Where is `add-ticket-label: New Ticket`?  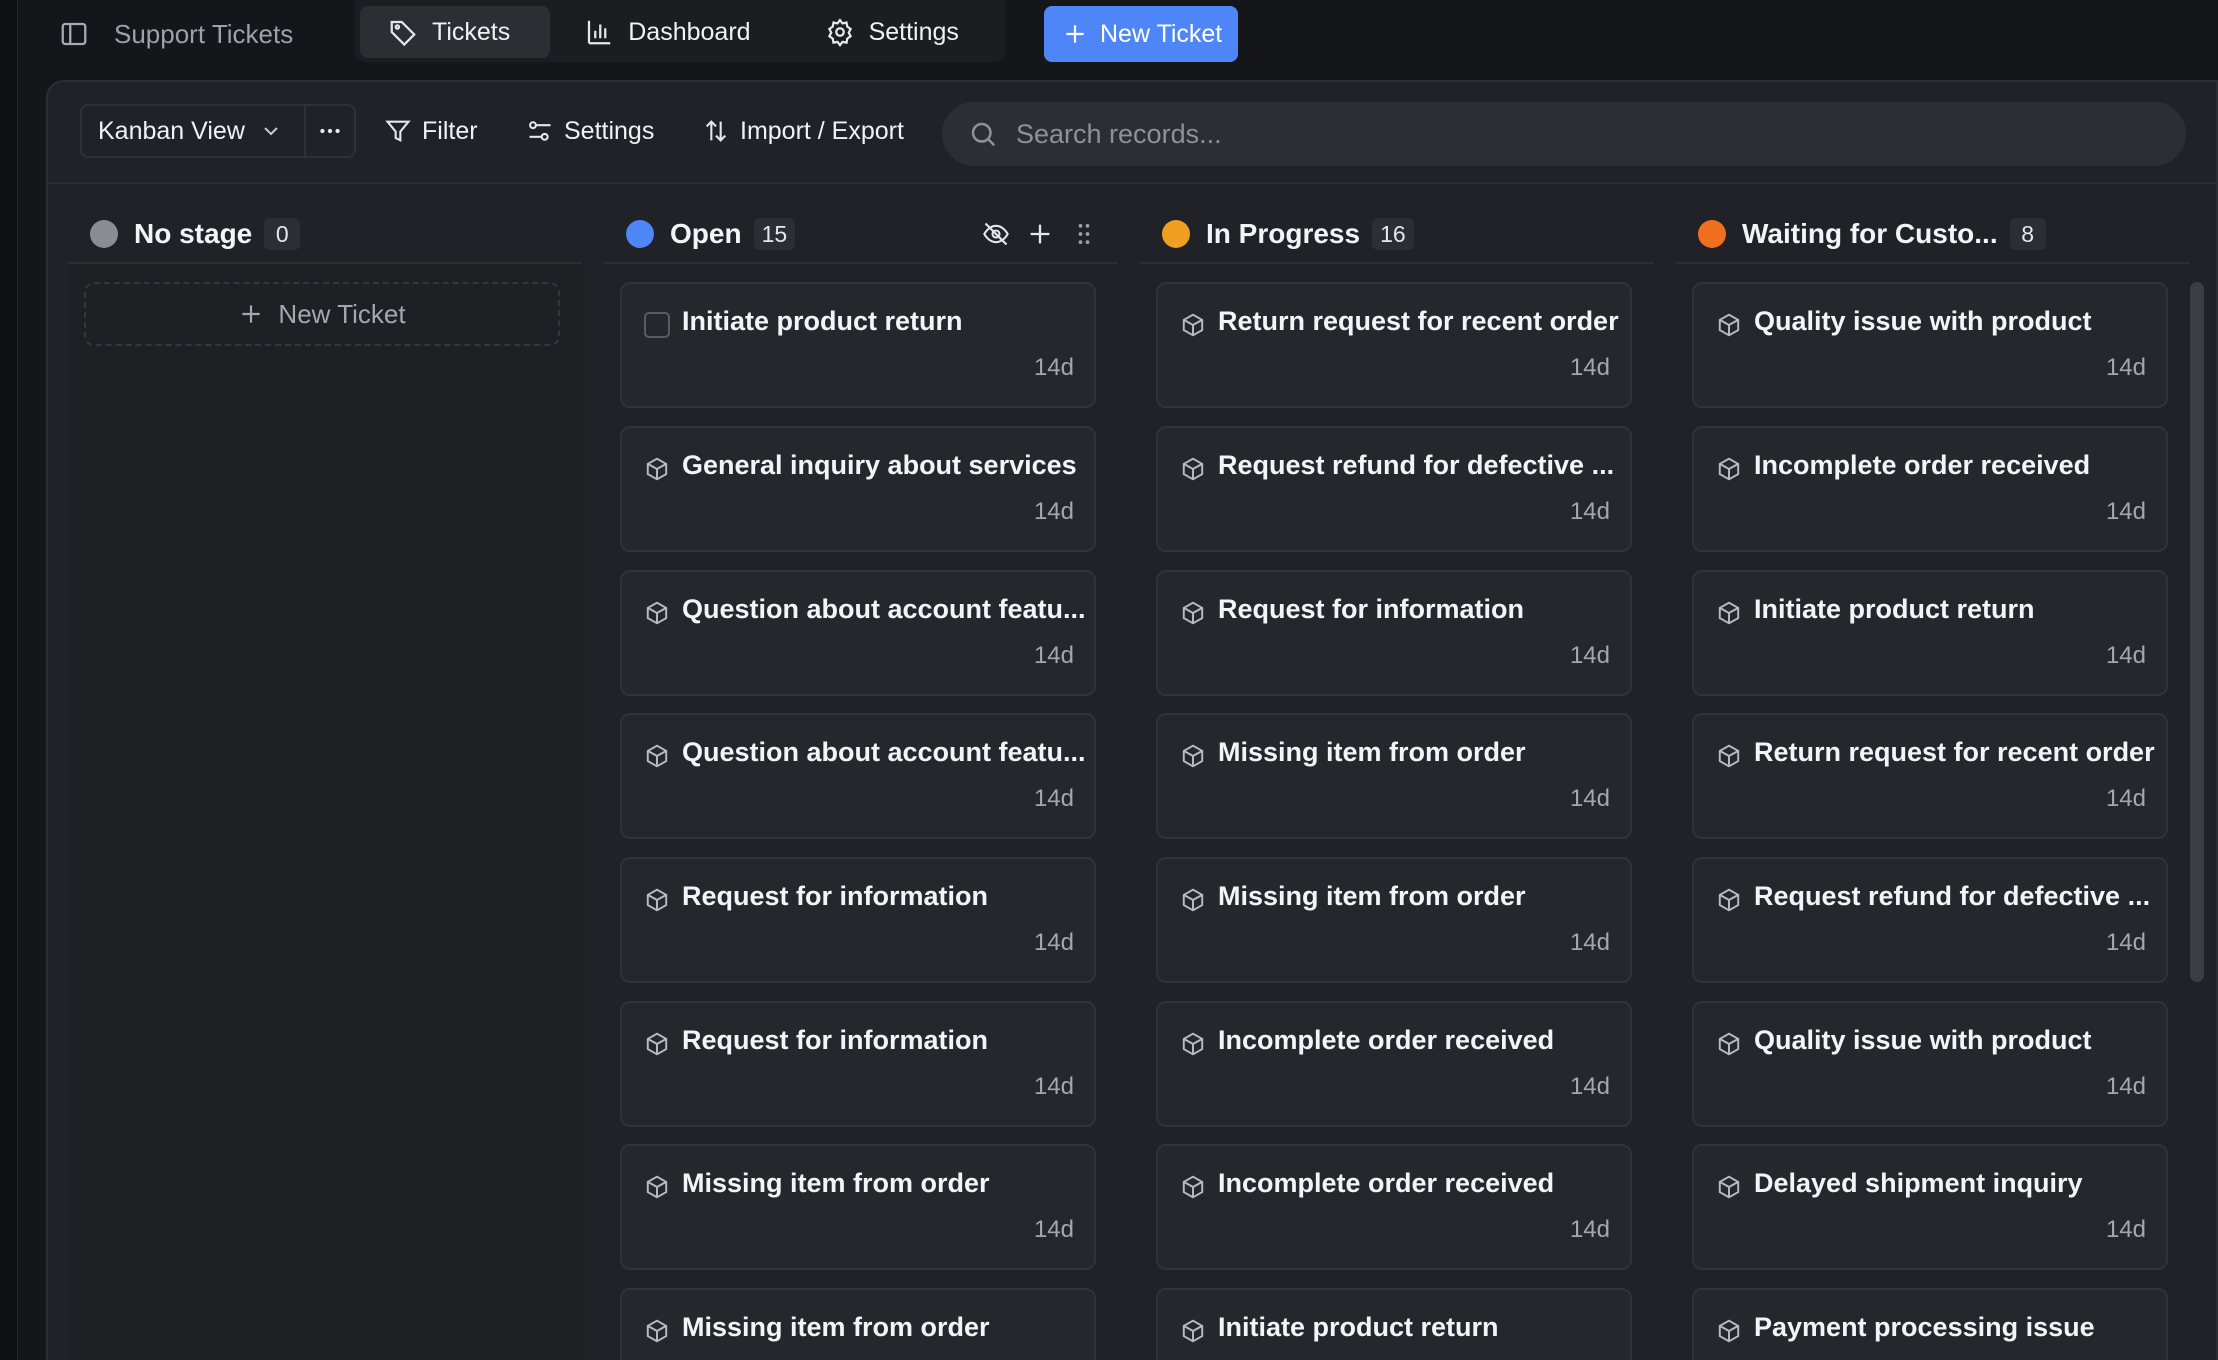
add-ticket-label: New Ticket is located at coordinates (342, 313).